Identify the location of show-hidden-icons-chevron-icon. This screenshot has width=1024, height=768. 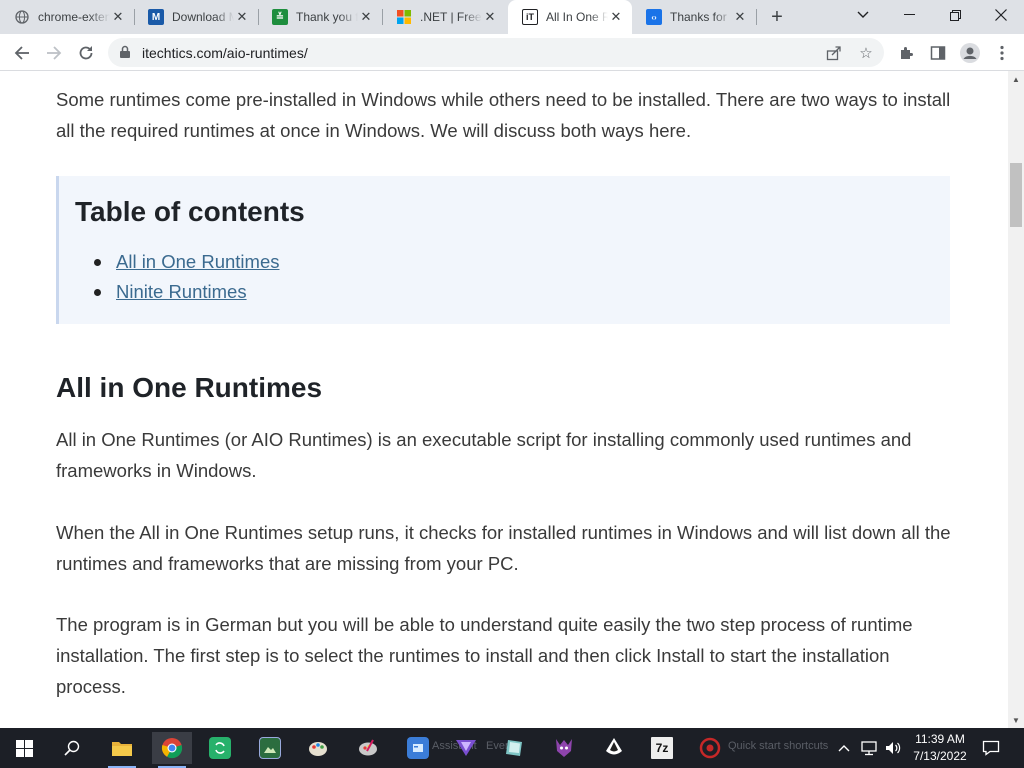
(844, 748).